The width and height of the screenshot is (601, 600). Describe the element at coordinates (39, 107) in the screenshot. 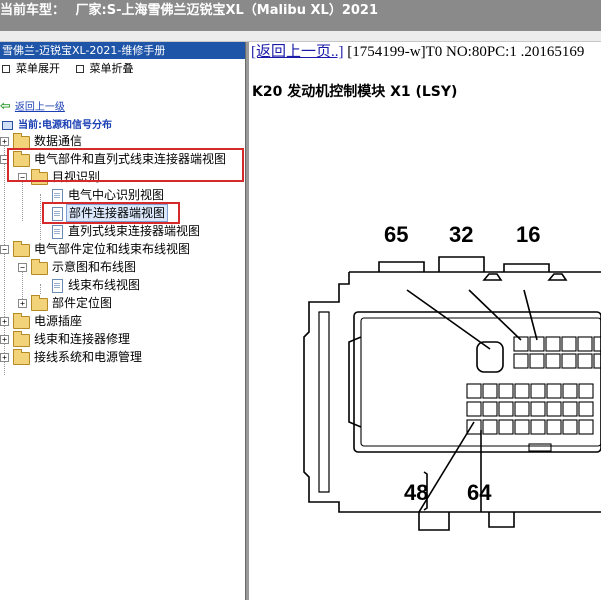

I see `back-label: 返回上一级` at that location.